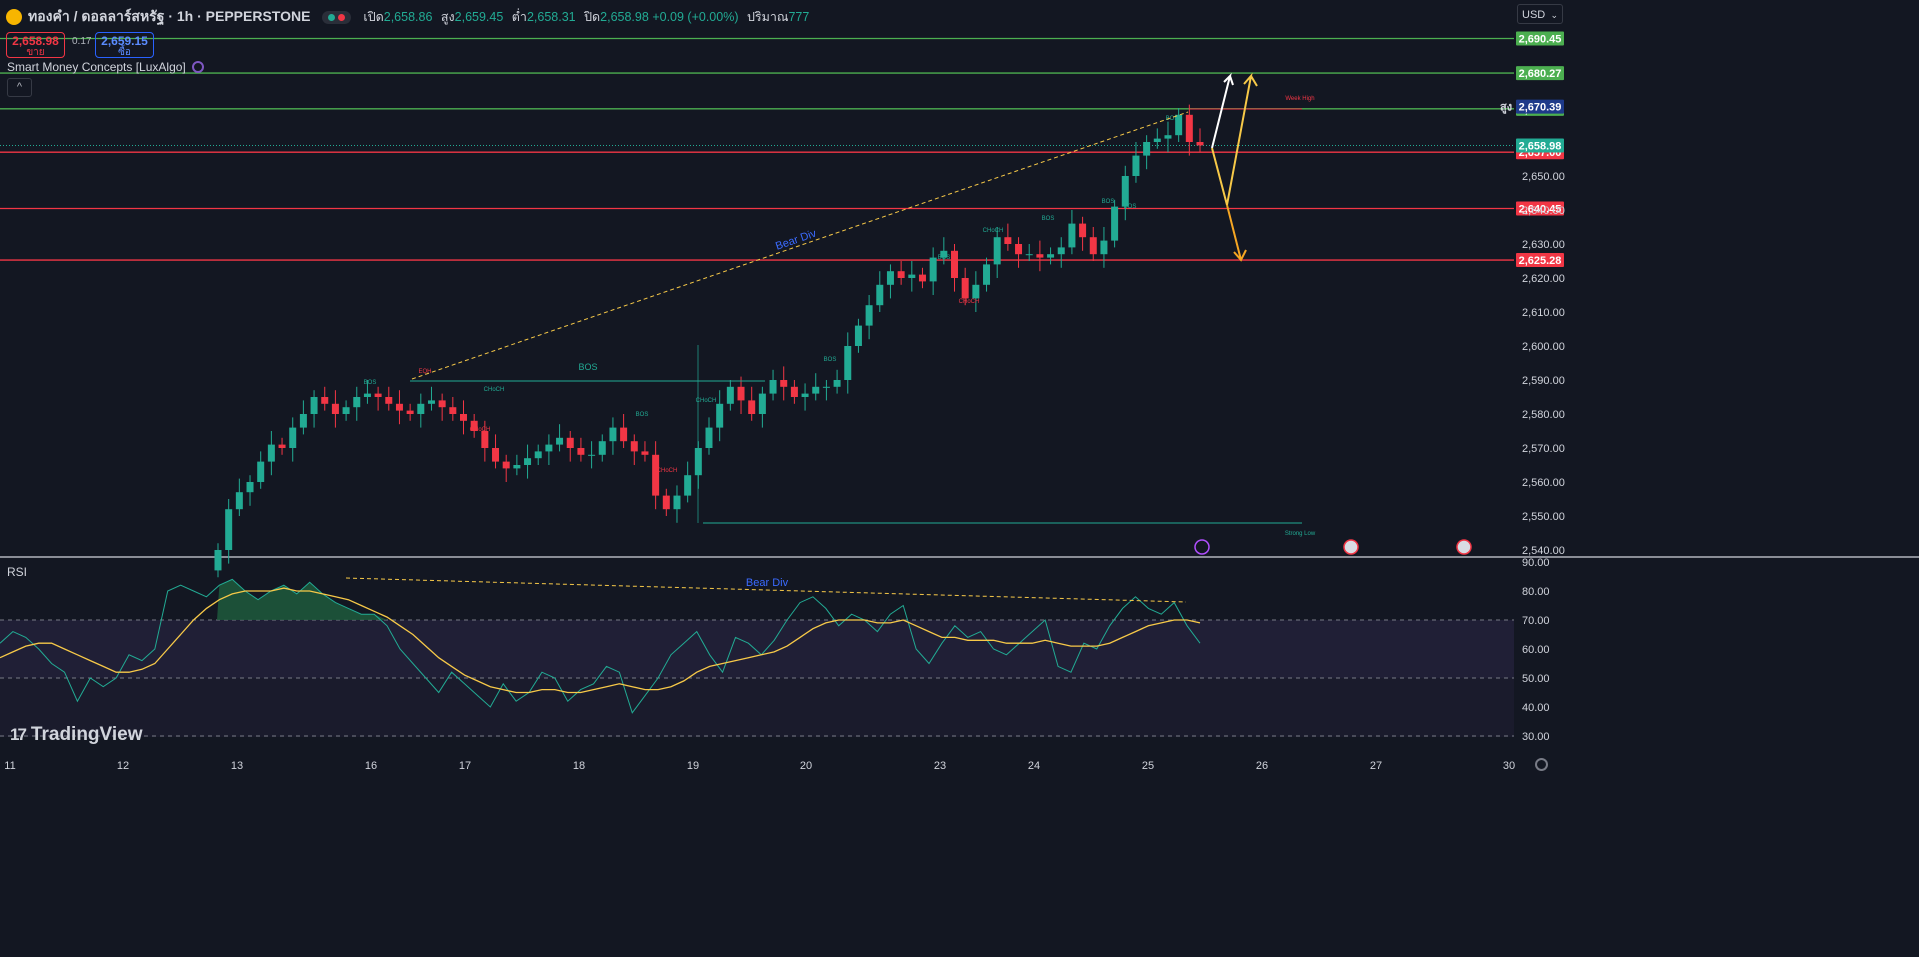  I want to click on tradingview-logo: 17 TradingView, so click(76, 735).